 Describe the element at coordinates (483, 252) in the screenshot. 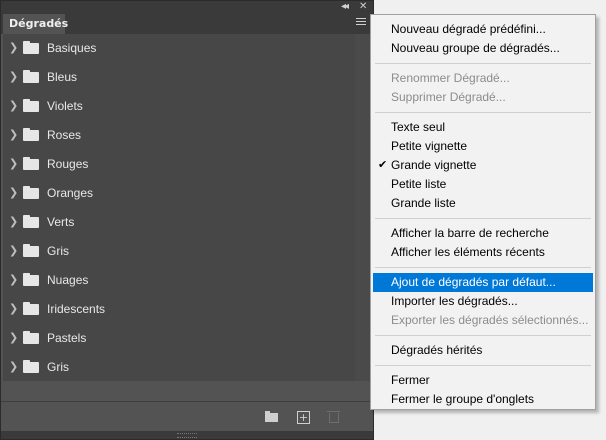

I see `menu-item-show-recent-items: Afficher les éléments récents` at that location.